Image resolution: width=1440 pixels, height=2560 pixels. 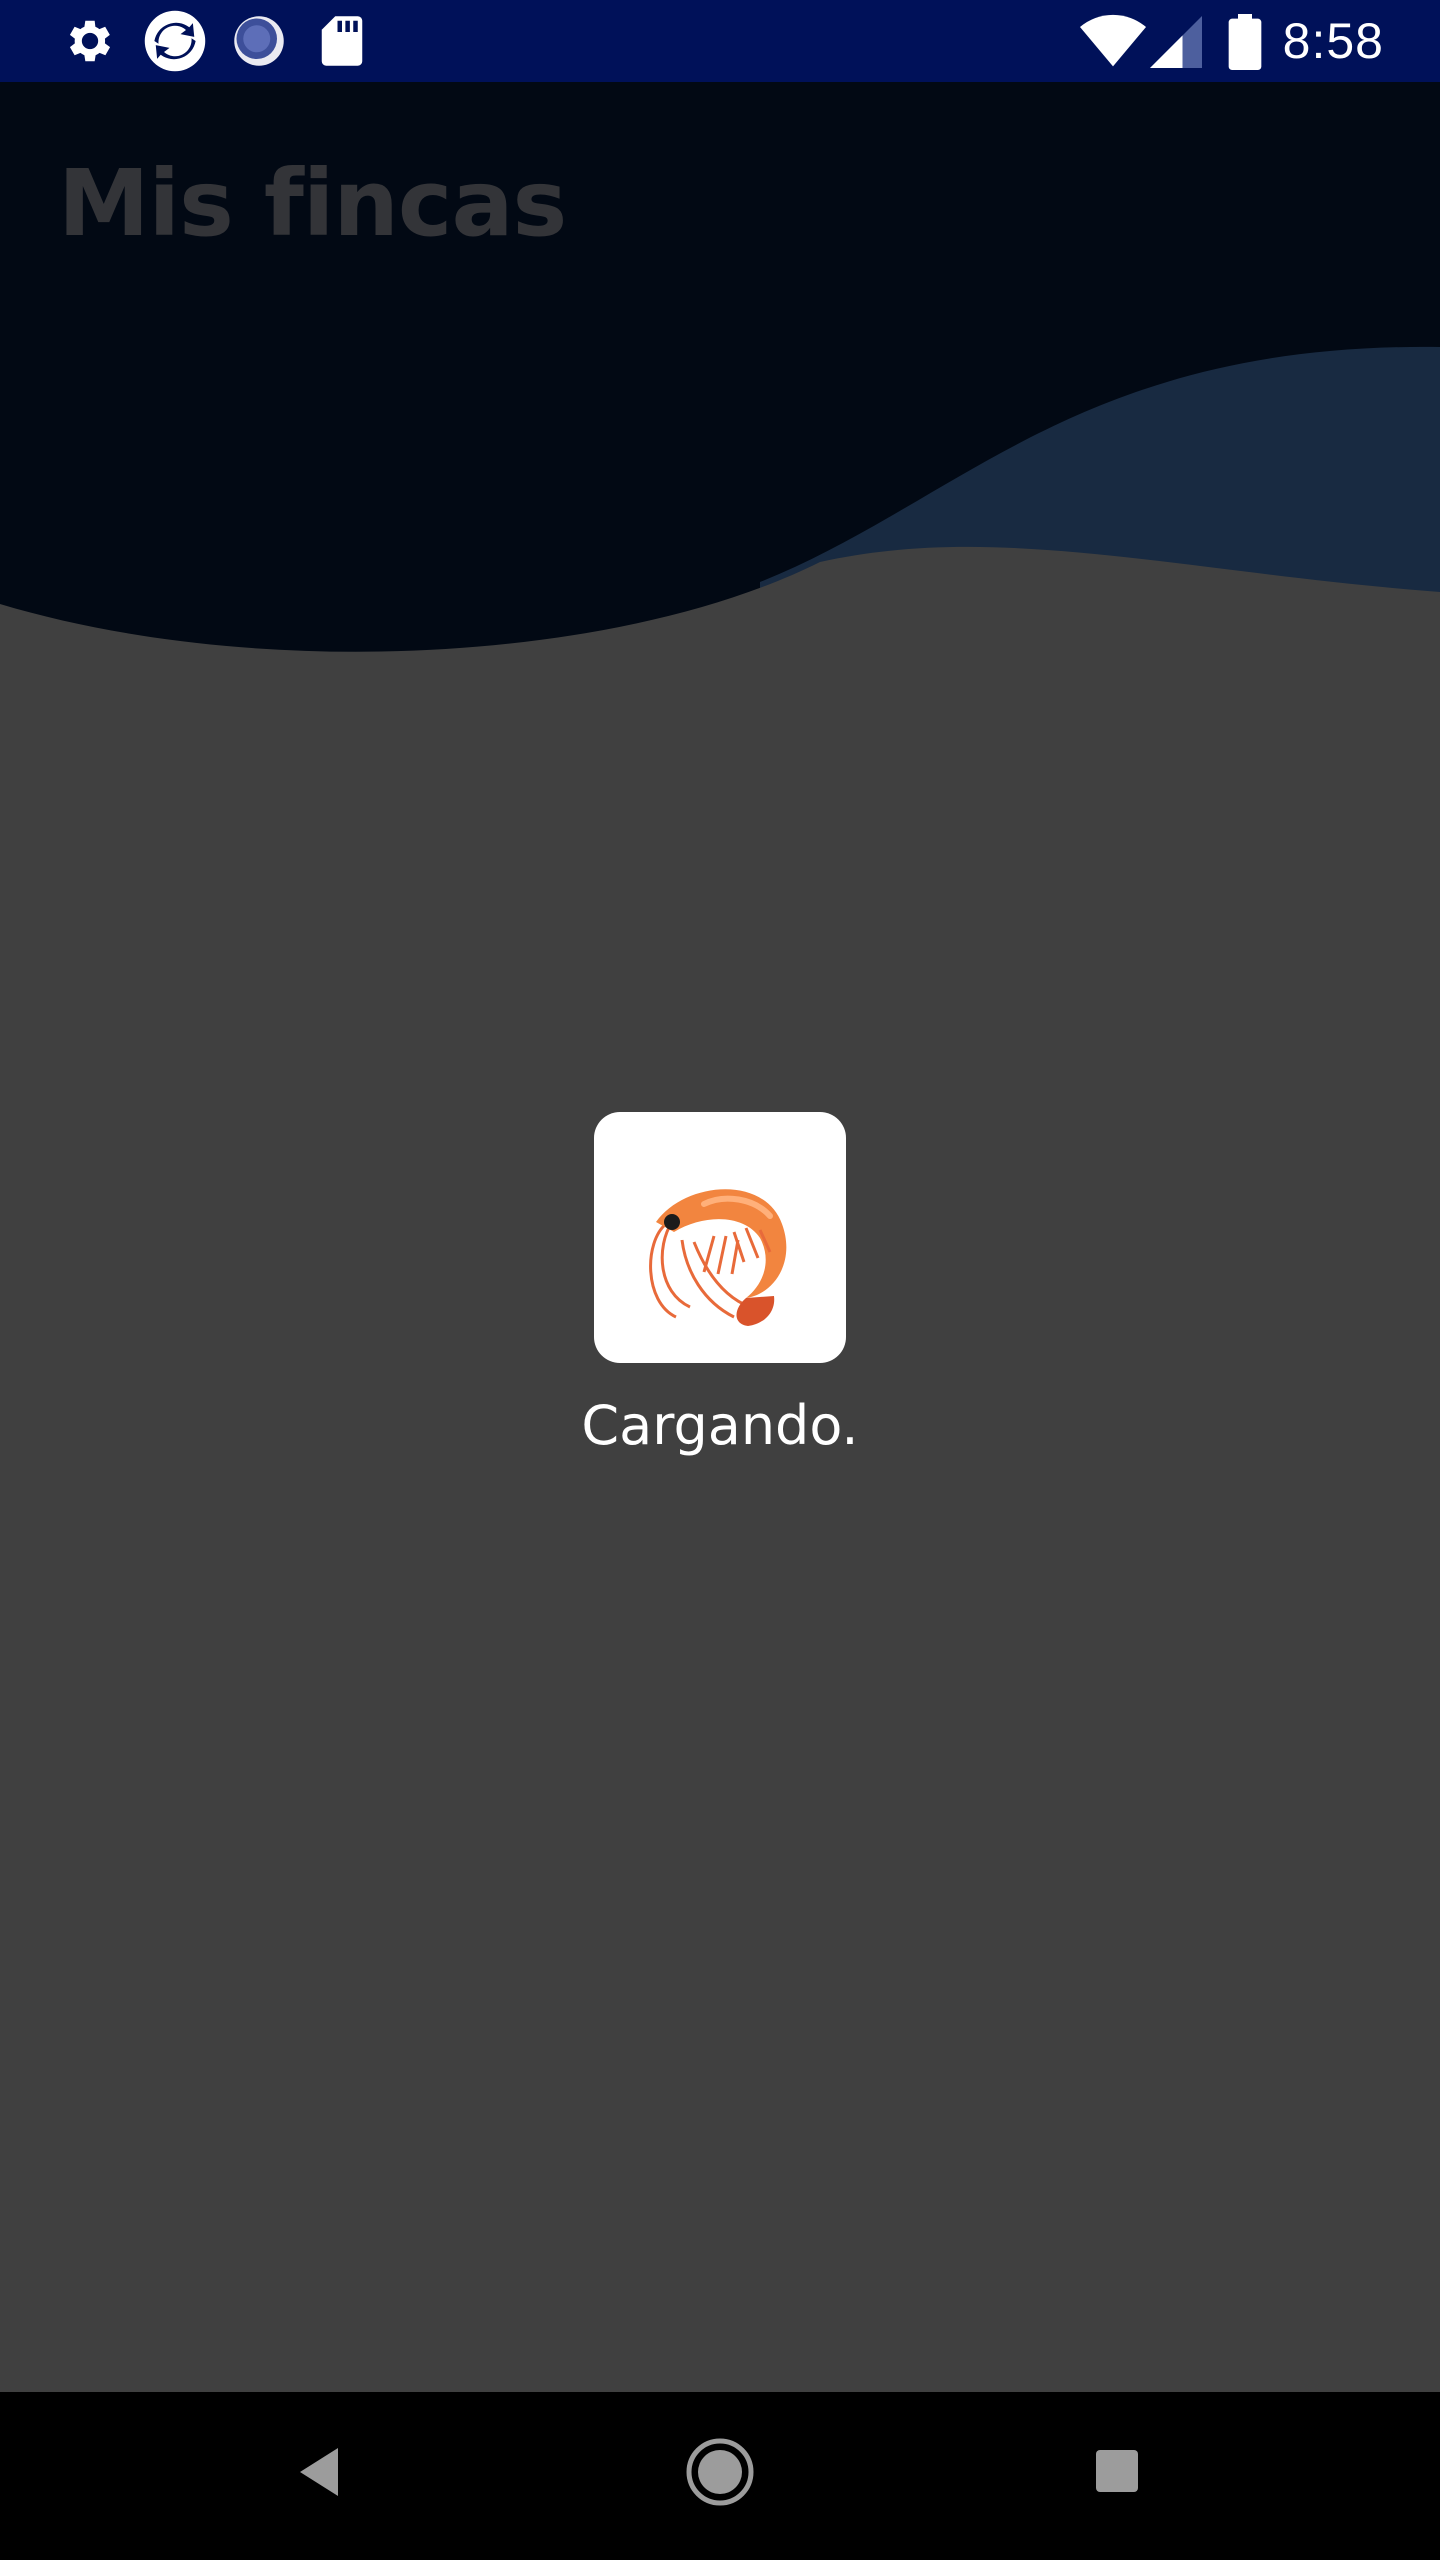 I want to click on gear-icon, so click(x=90, y=41).